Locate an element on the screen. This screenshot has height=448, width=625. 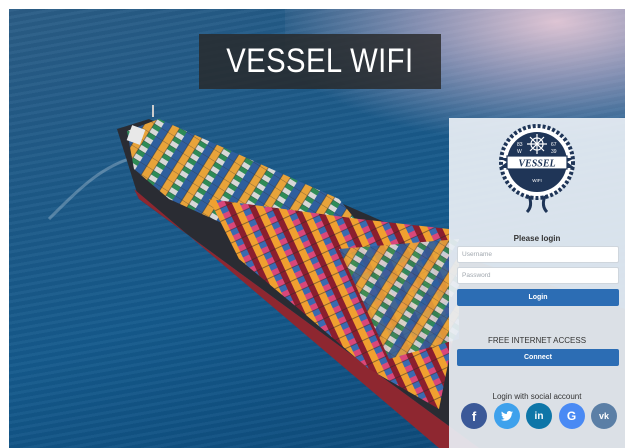
title-banner: VESSEL WIFI is located at coordinates (320, 61).